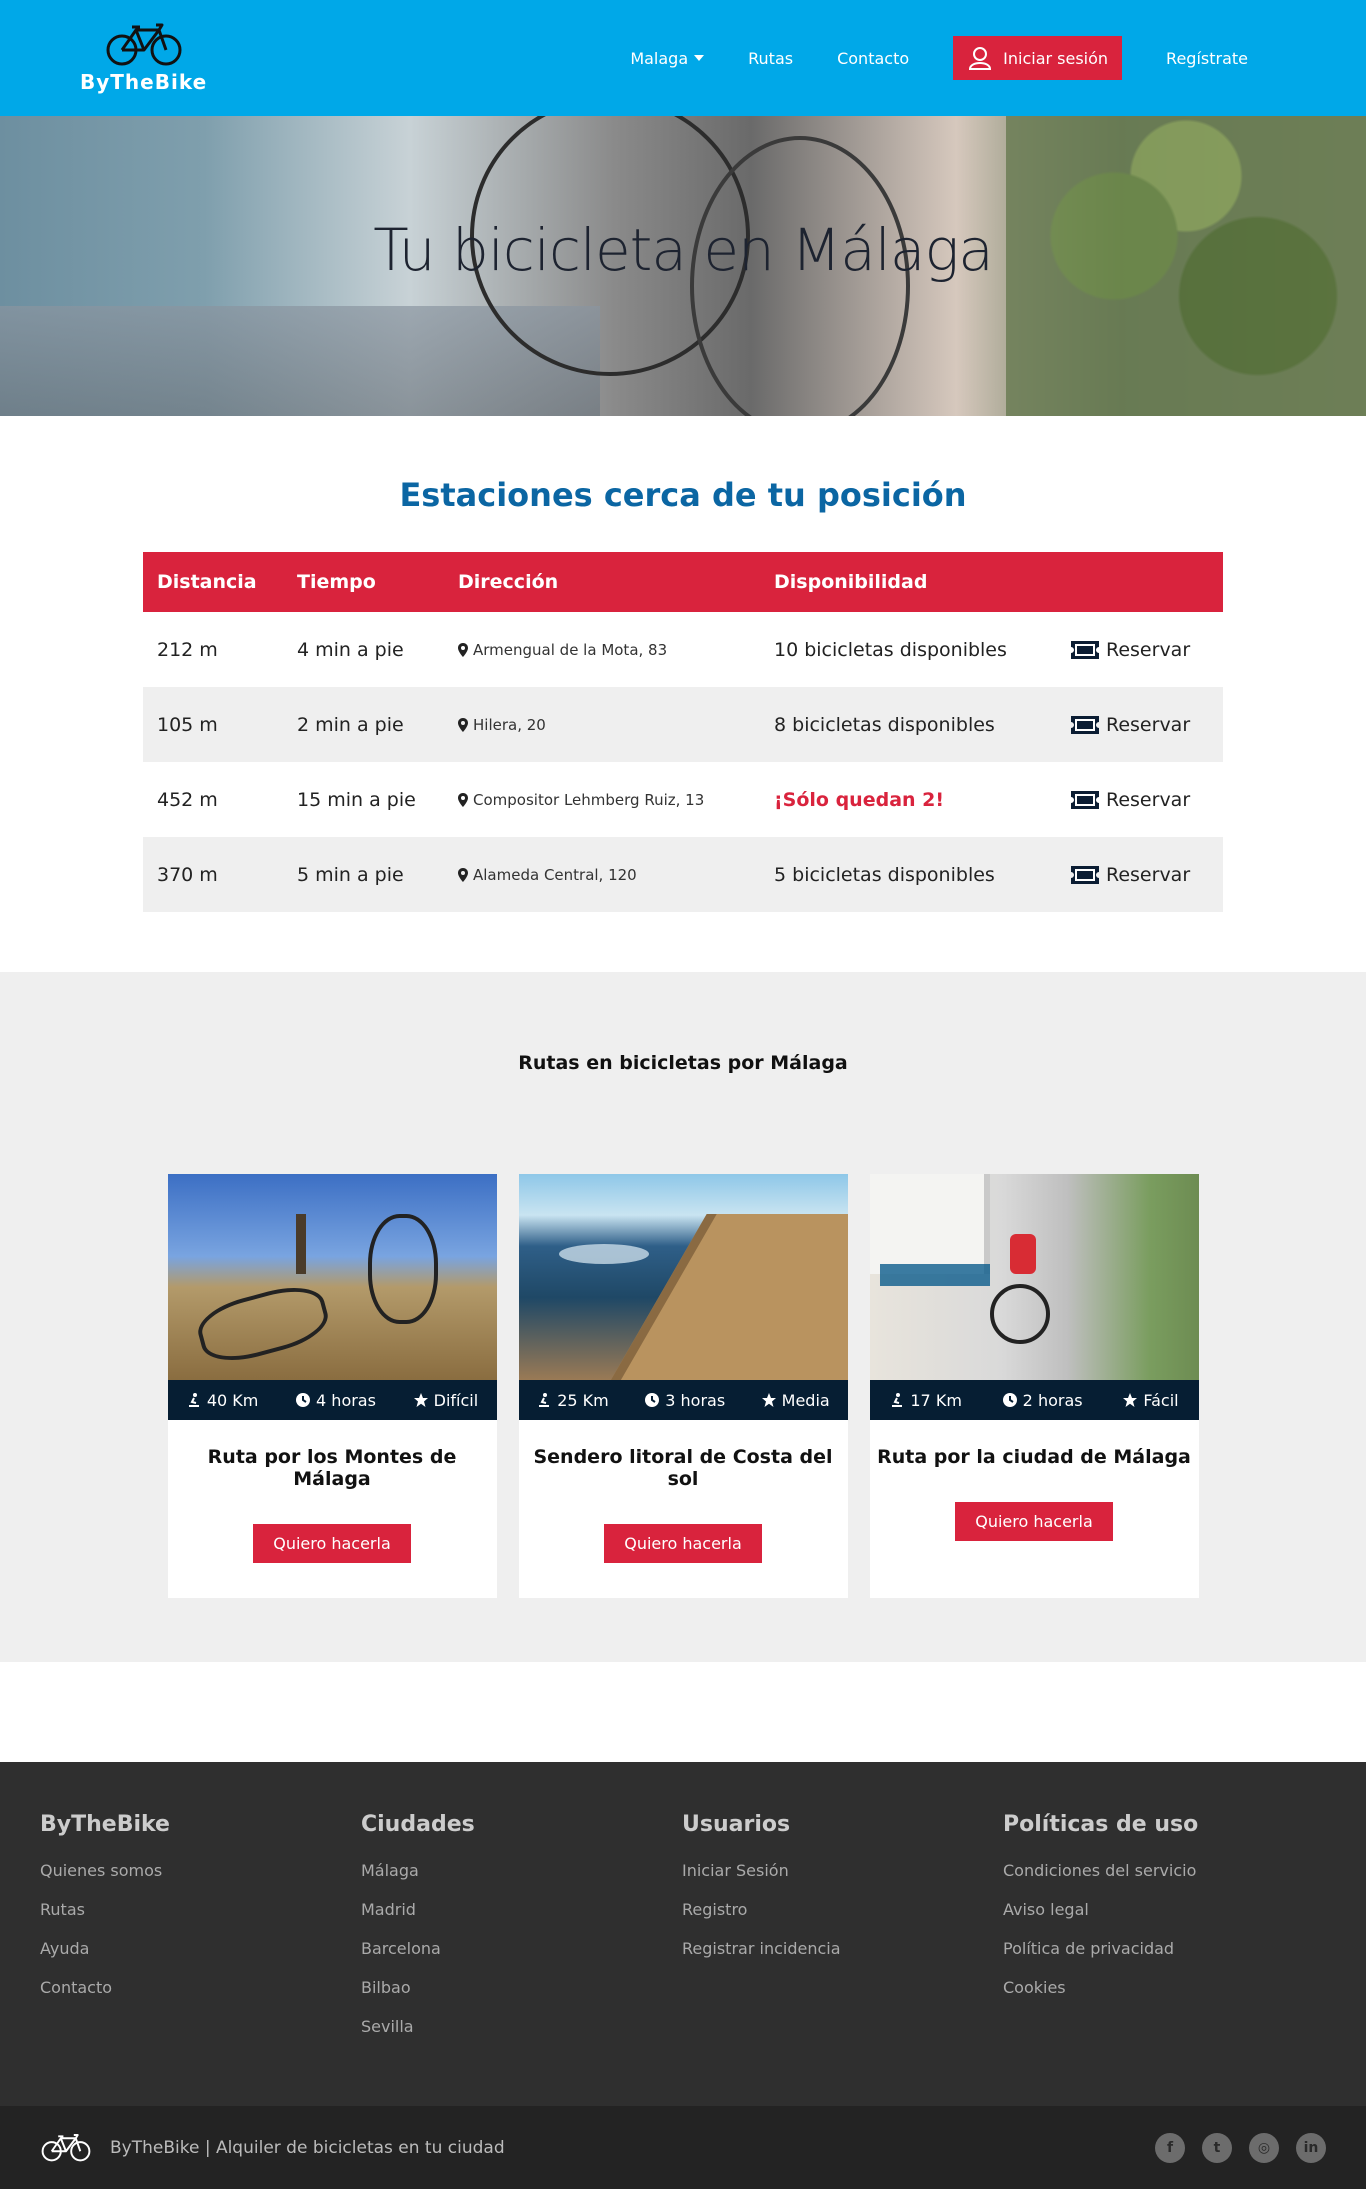 This screenshot has height=2189, width=1366. I want to click on duration-value: 4 horas, so click(346, 1400).